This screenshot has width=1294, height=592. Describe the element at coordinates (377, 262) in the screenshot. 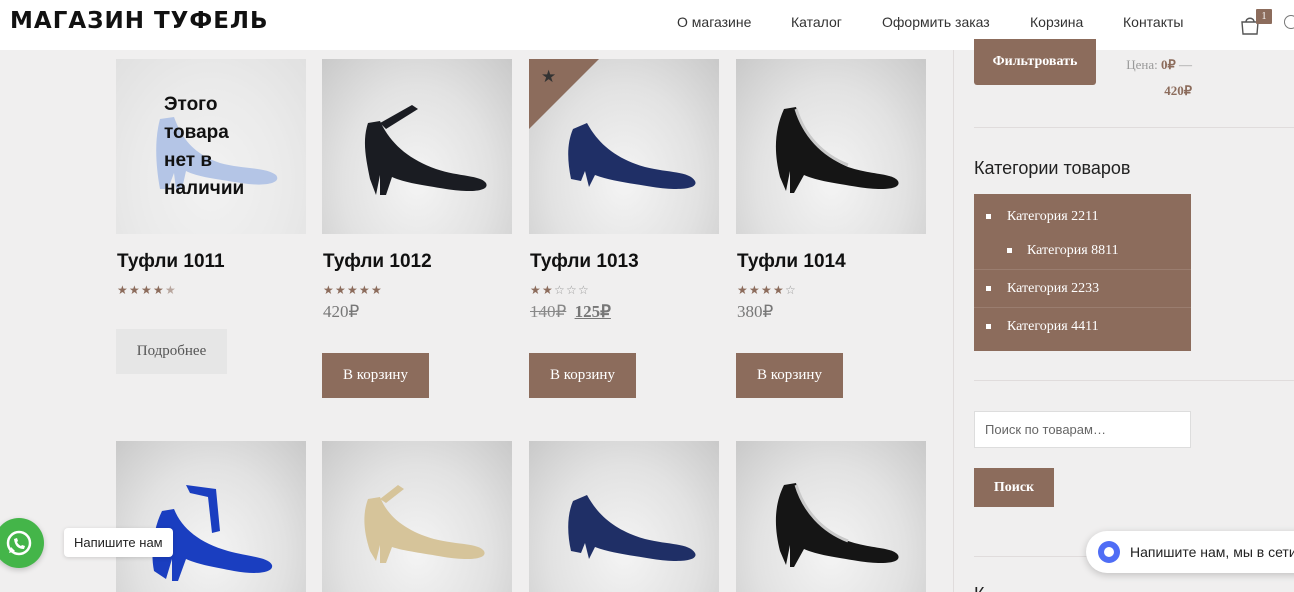

I see `product-title: Туфли 1012` at that location.